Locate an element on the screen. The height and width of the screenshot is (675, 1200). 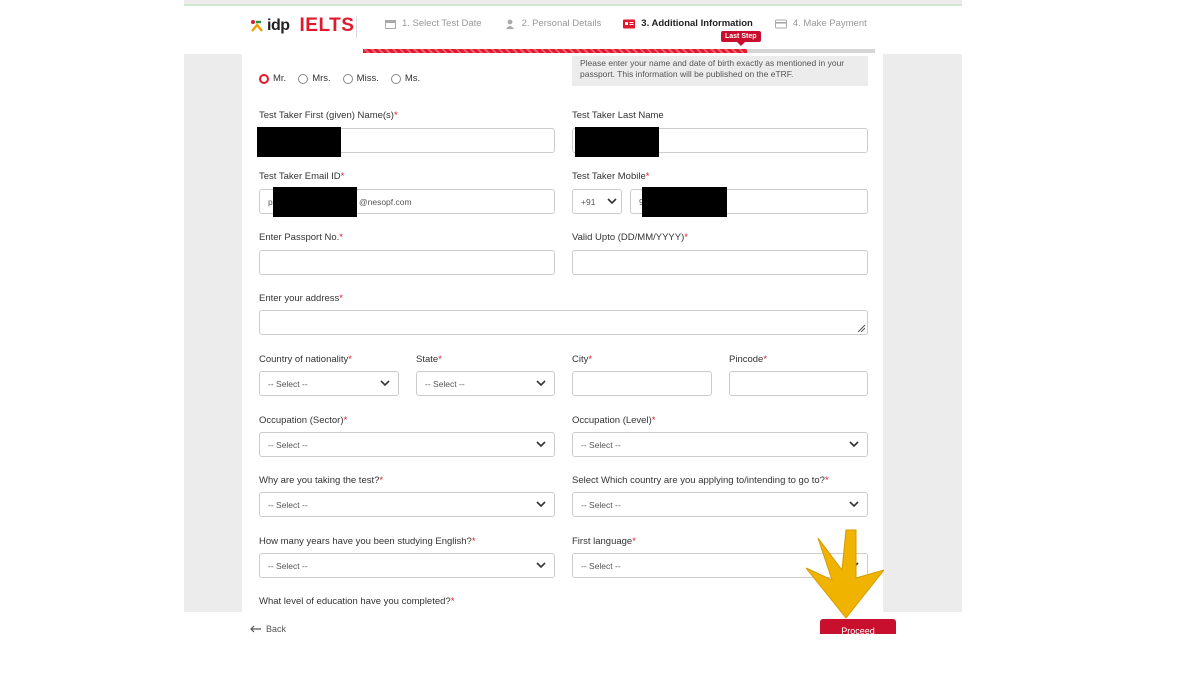
label-text: Enter your address is located at coordinates (299, 298).